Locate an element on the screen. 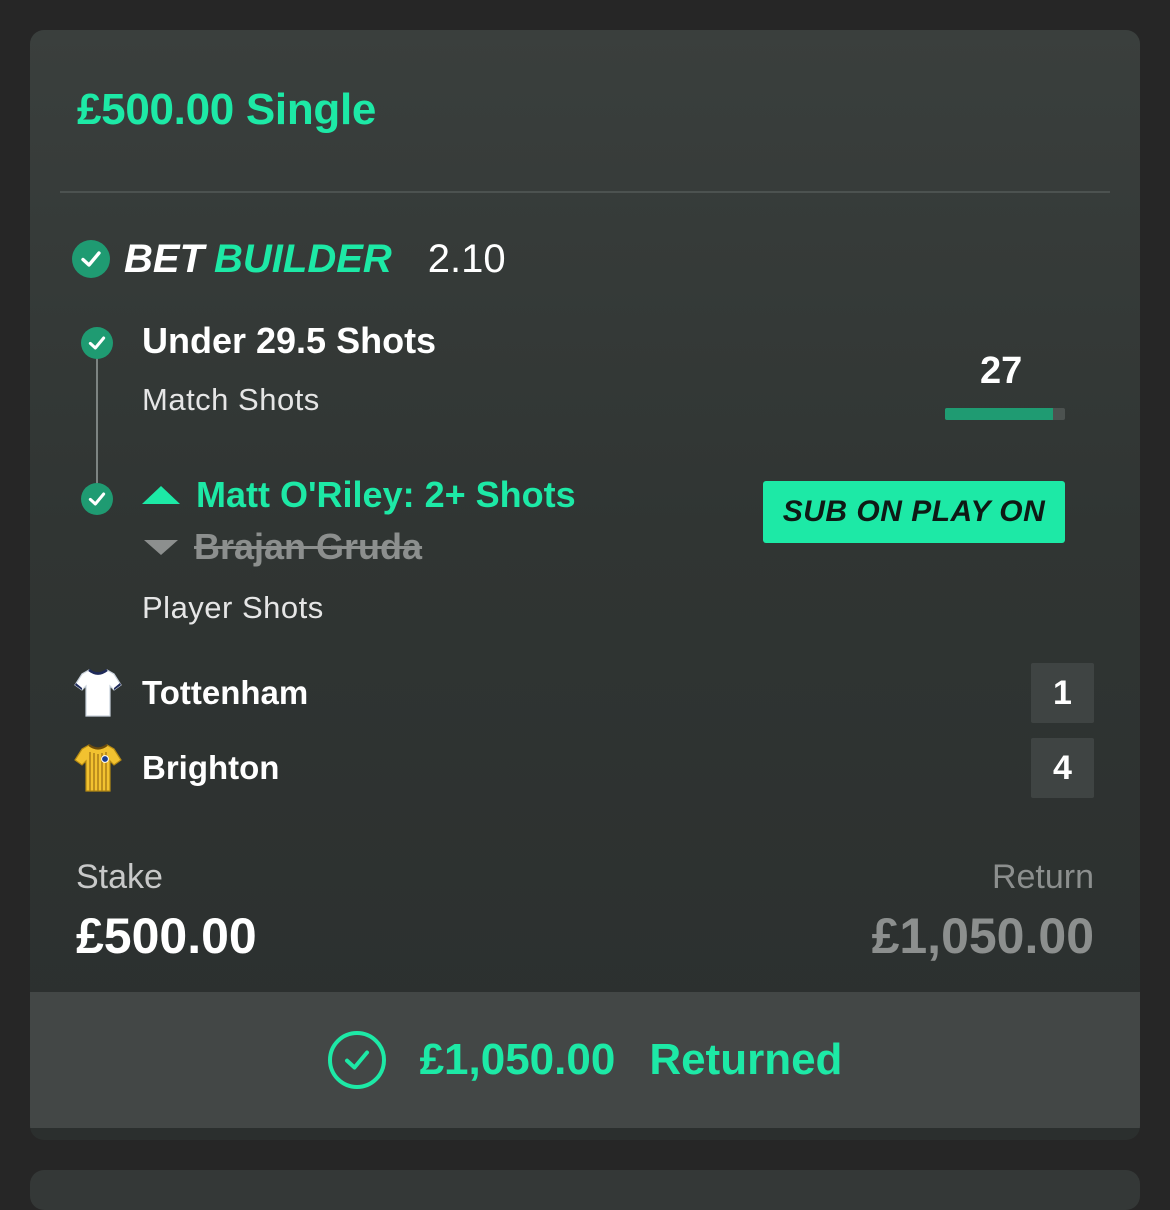 The image size is (1170, 1210). selection-market: Match Shots is located at coordinates (231, 399).